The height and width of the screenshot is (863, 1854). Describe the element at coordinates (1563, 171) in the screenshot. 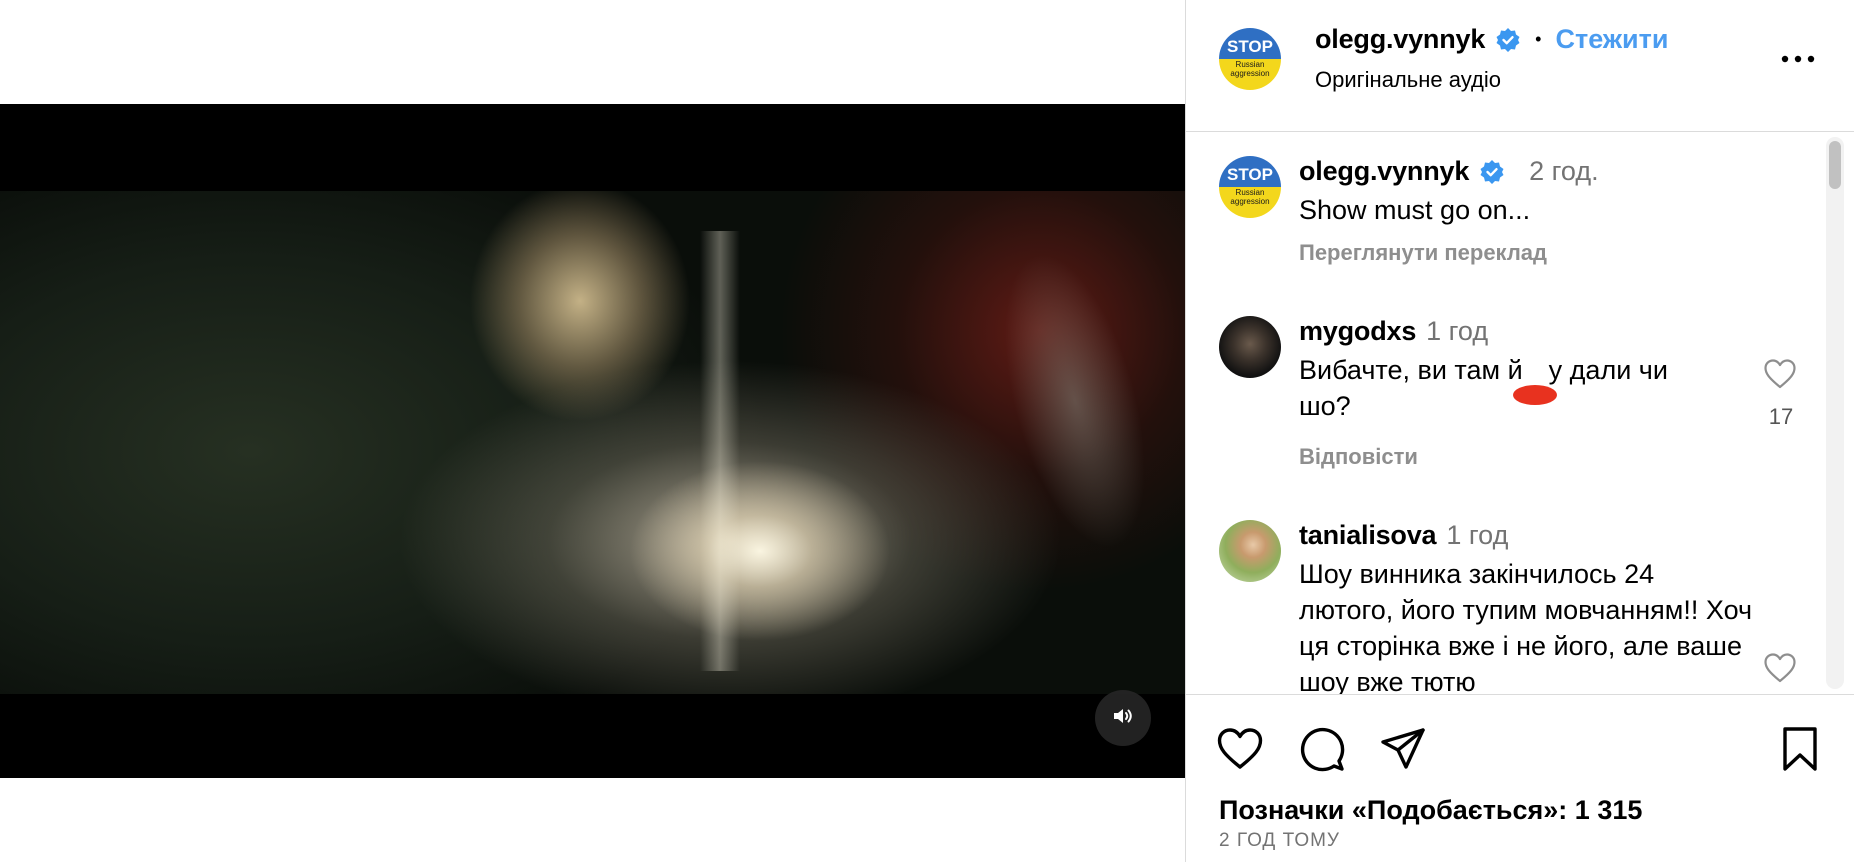

I see `caption-time: 2 год.` at that location.